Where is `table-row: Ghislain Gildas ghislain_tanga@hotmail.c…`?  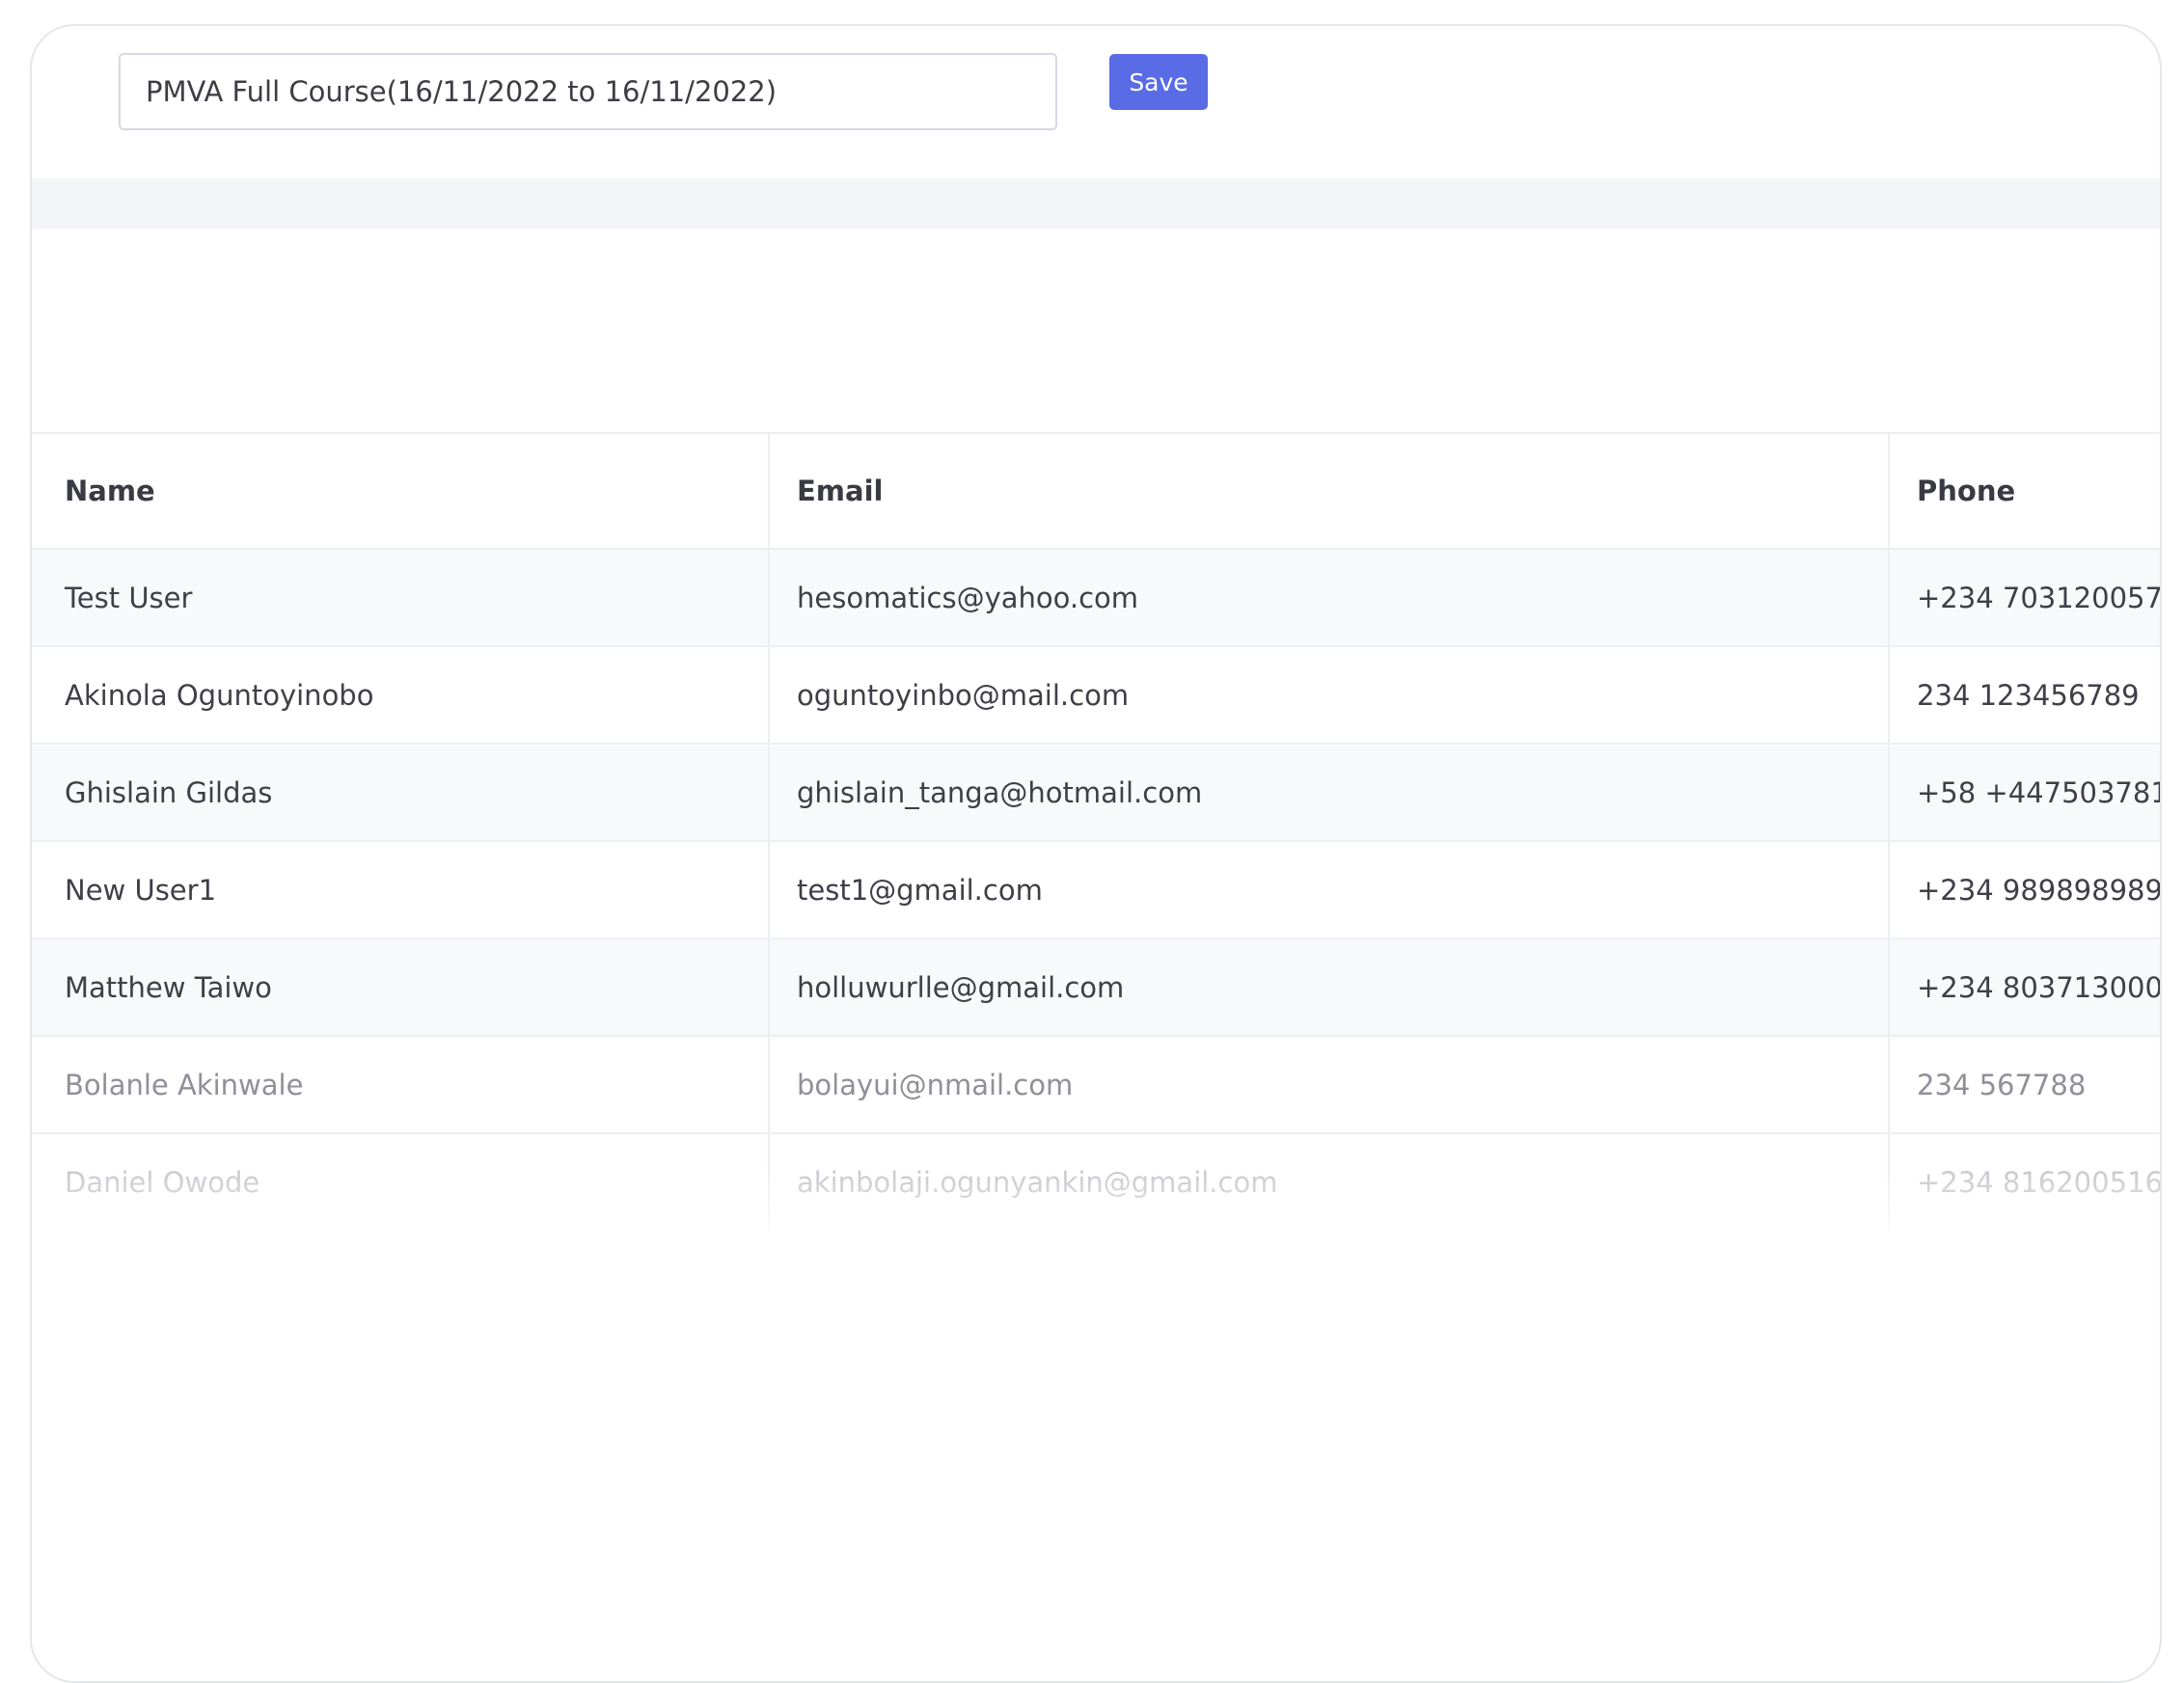 table-row: Ghislain Gildas ghislain_tanga@hotmail.c… is located at coordinates (1096, 793).